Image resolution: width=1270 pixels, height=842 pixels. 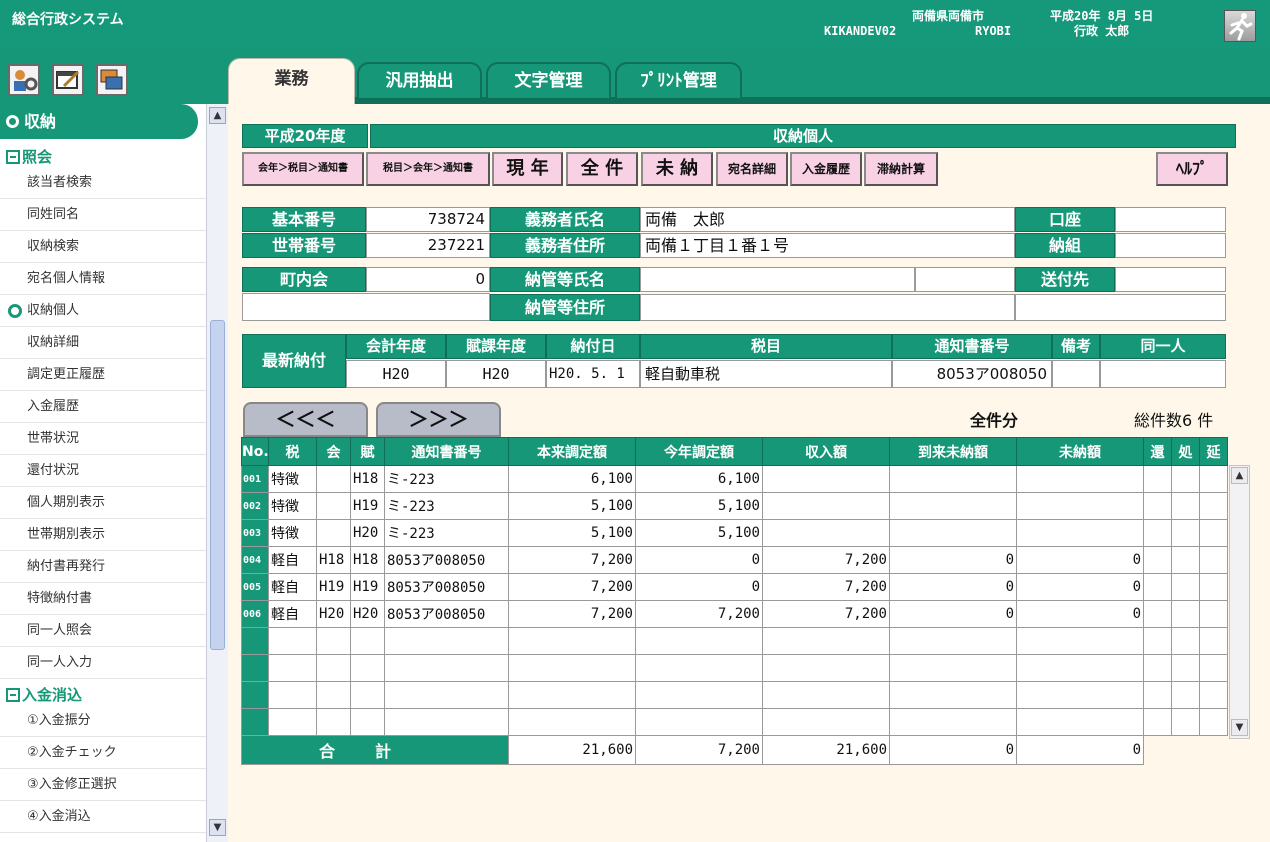 I want to click on sidebar-item: 該当者検索, so click(x=103, y=183).